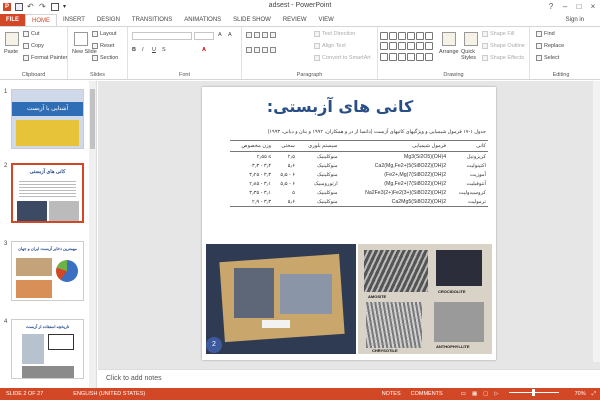  What do you see at coordinates (533, 392) in the screenshot?
I see `zoom-handle` at bounding box center [533, 392].